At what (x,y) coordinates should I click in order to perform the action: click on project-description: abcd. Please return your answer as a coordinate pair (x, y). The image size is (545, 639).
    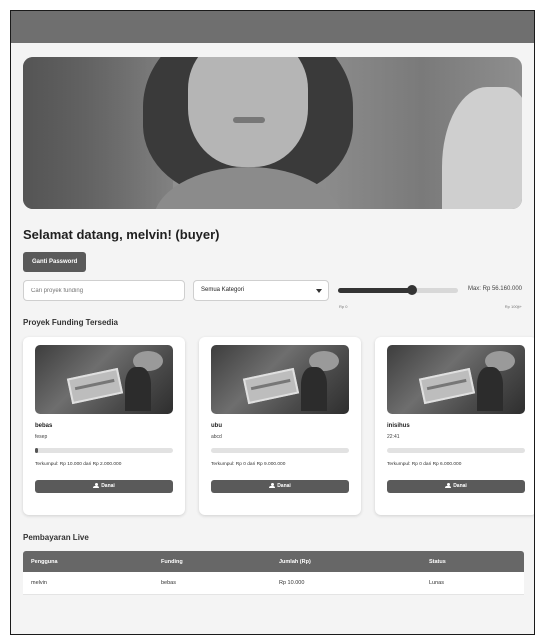
    Looking at the image, I should click on (216, 437).